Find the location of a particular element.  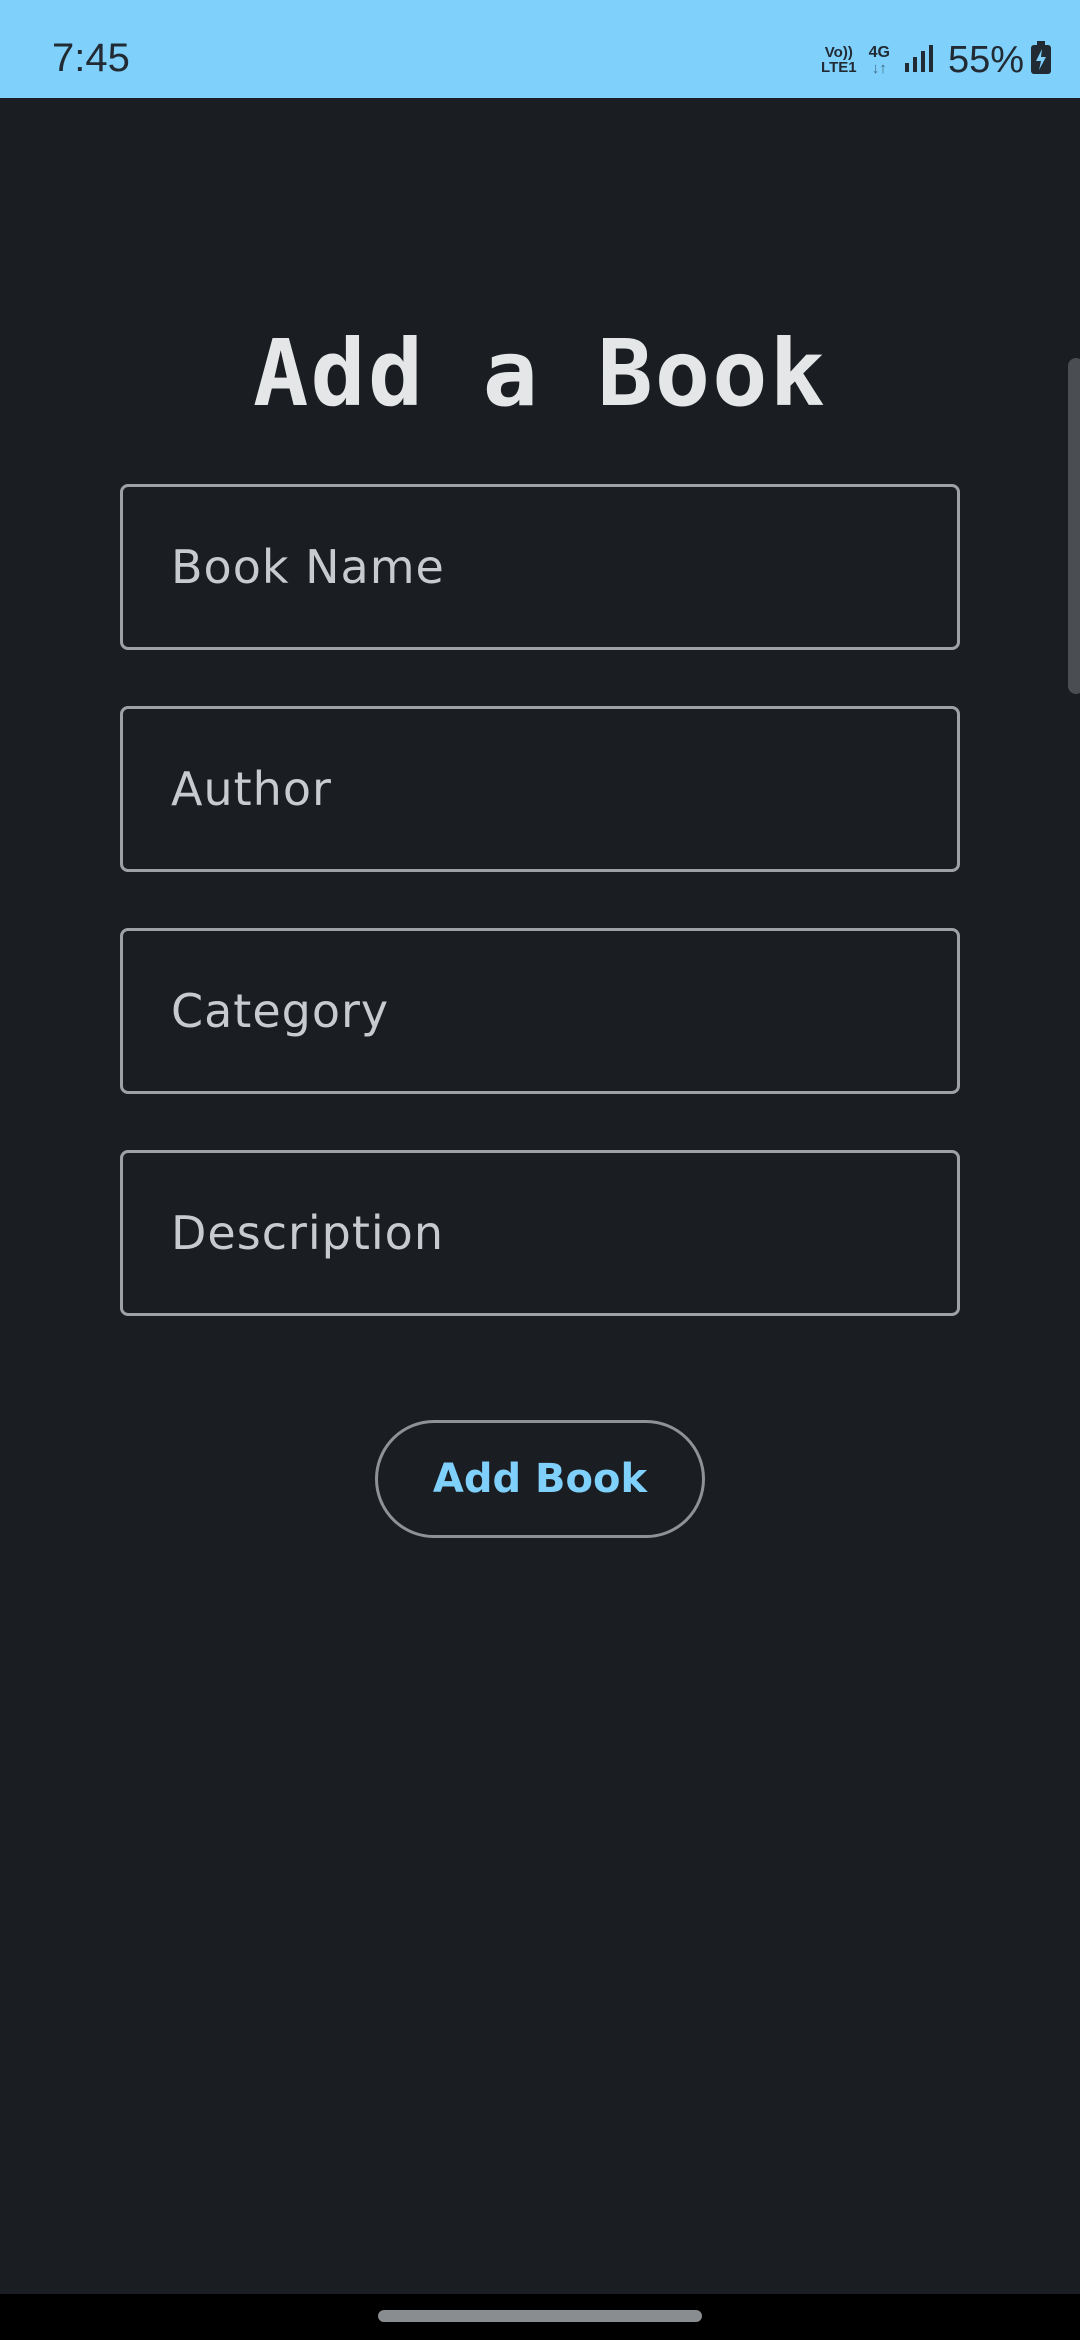

navigation-bar is located at coordinates (540, 2317).